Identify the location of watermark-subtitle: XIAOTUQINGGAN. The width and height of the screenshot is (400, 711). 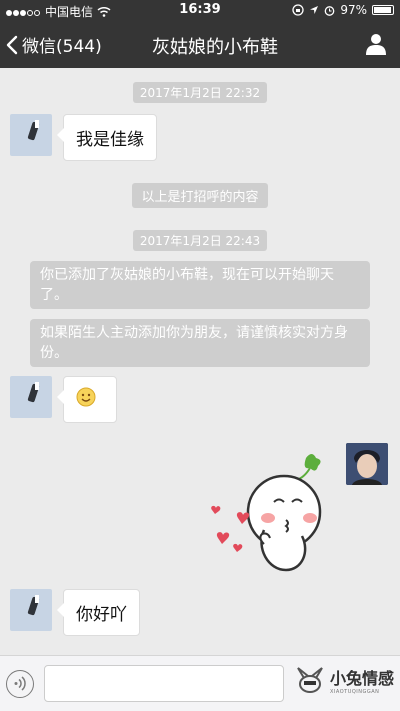
(354, 692).